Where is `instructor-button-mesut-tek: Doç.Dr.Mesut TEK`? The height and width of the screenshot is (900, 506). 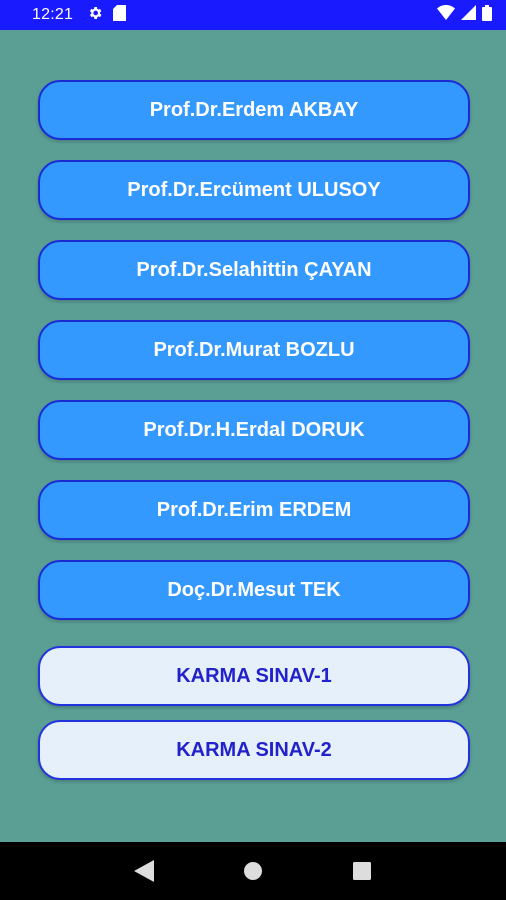 instructor-button-mesut-tek: Doç.Dr.Mesut TEK is located at coordinates (254, 590).